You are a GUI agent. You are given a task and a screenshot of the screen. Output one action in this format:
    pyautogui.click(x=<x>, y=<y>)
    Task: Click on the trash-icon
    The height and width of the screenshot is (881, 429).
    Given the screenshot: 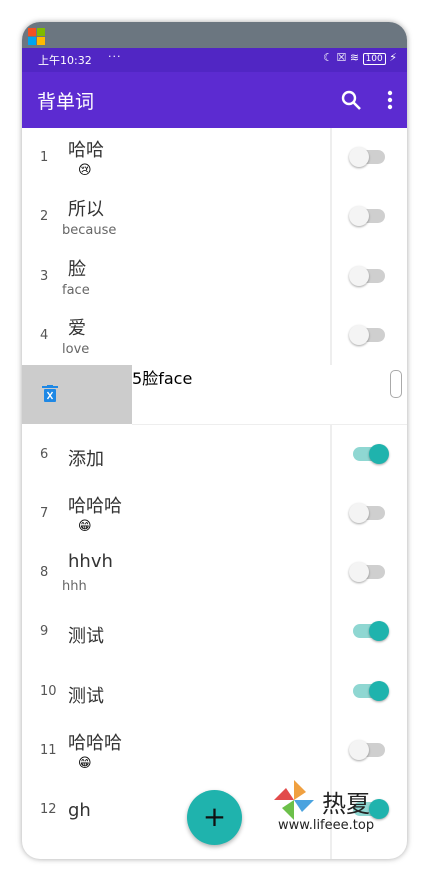 What is the action you would take?
    pyautogui.click(x=50, y=394)
    